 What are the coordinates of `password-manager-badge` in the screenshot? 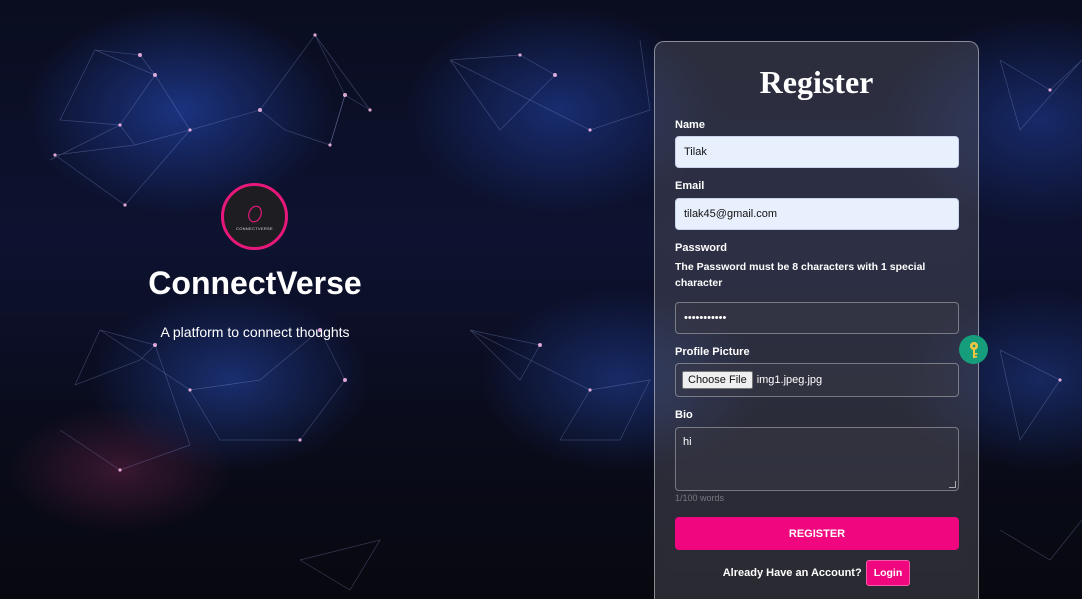 It's located at (973, 349).